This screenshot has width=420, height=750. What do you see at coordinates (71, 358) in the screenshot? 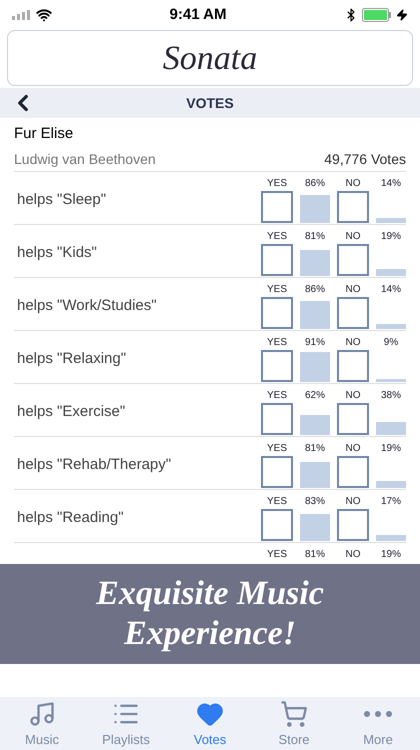
I see `vote-category: helps "Relaxing"` at bounding box center [71, 358].